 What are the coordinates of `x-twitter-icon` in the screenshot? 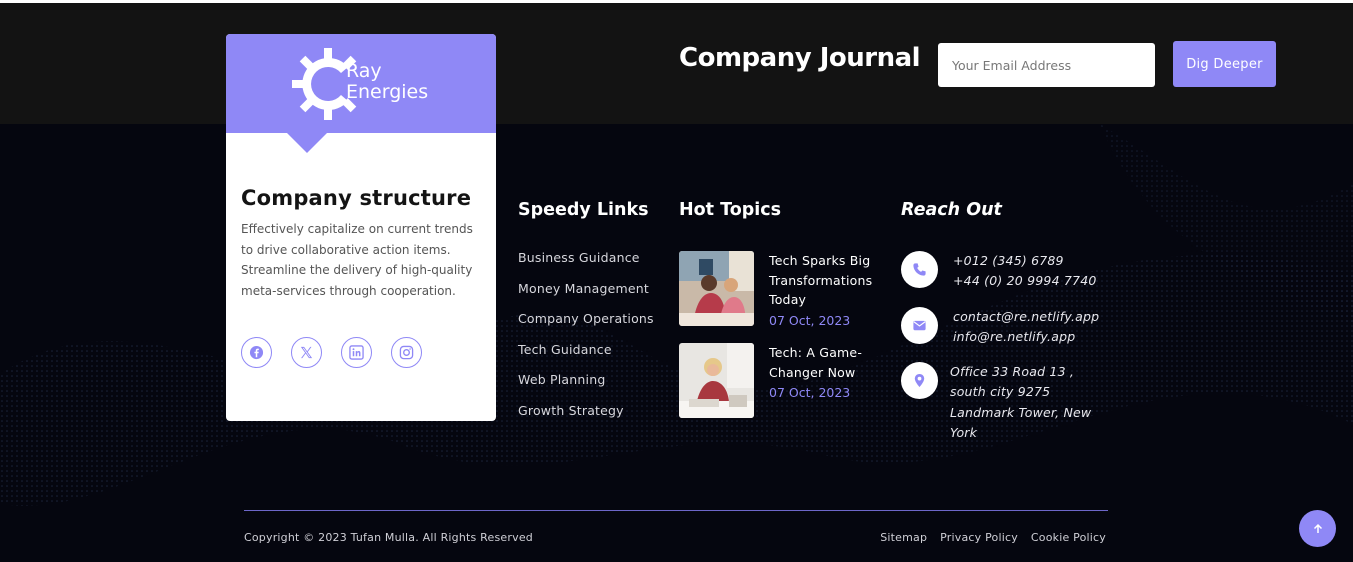 It's located at (306, 352).